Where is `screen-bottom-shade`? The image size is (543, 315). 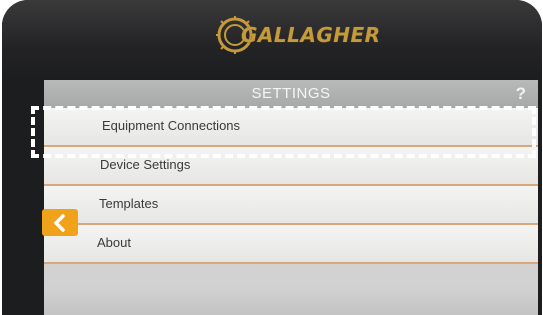
screen-bottom-shade is located at coordinates (291, 302).